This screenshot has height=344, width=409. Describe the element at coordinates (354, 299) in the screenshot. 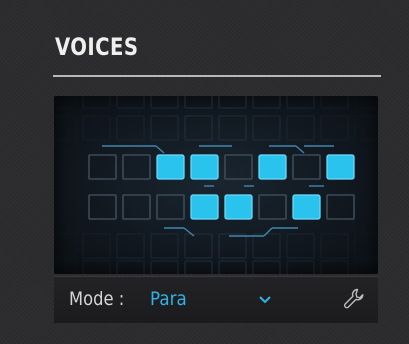

I see `wrench-icon` at that location.